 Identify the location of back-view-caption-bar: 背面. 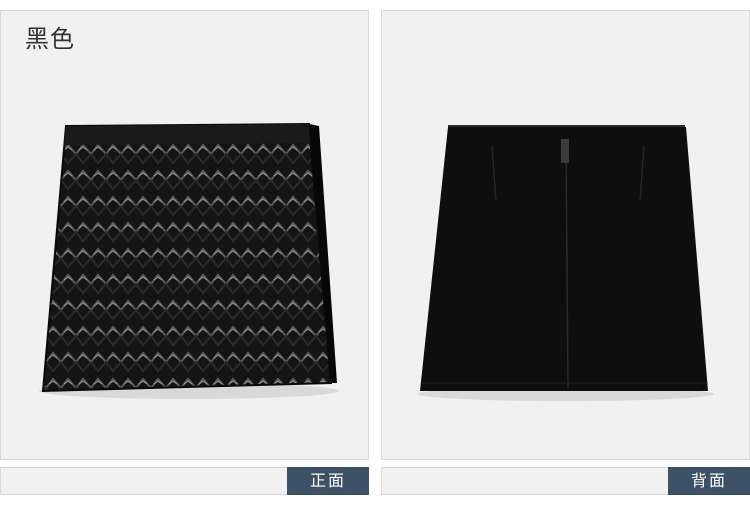
(565, 481).